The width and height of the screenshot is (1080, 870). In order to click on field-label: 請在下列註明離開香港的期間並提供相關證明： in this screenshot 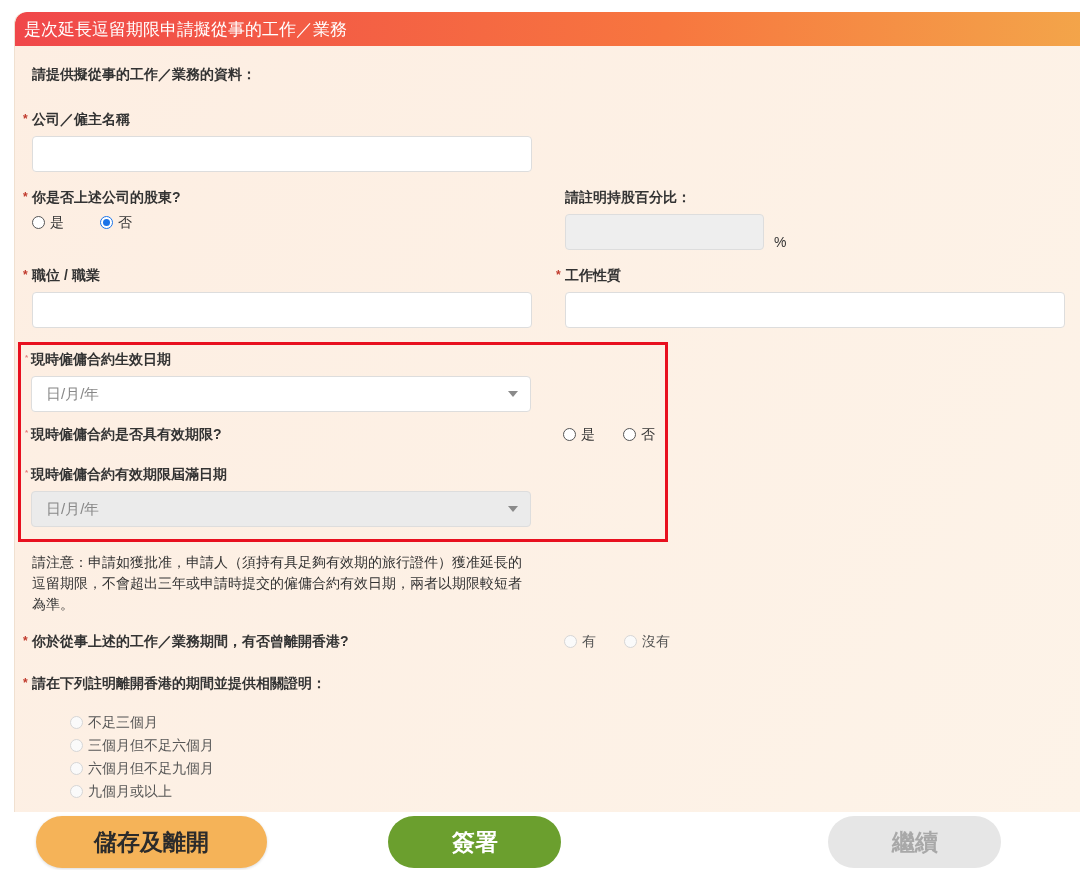, I will do `click(179, 683)`.